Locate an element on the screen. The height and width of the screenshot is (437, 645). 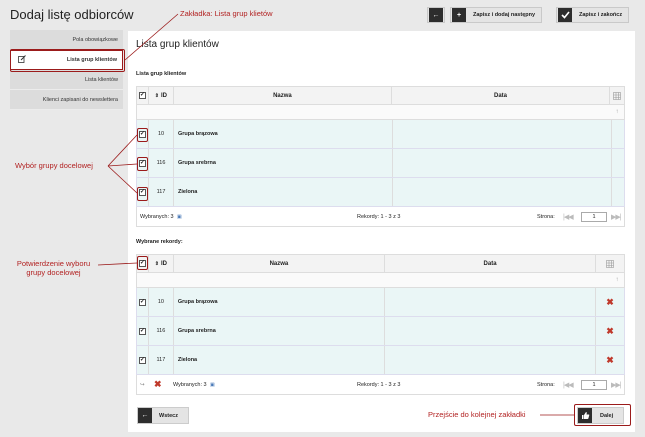
annotation-confirm-line1: Potwierdzenie wyboru is located at coordinates (53, 263).